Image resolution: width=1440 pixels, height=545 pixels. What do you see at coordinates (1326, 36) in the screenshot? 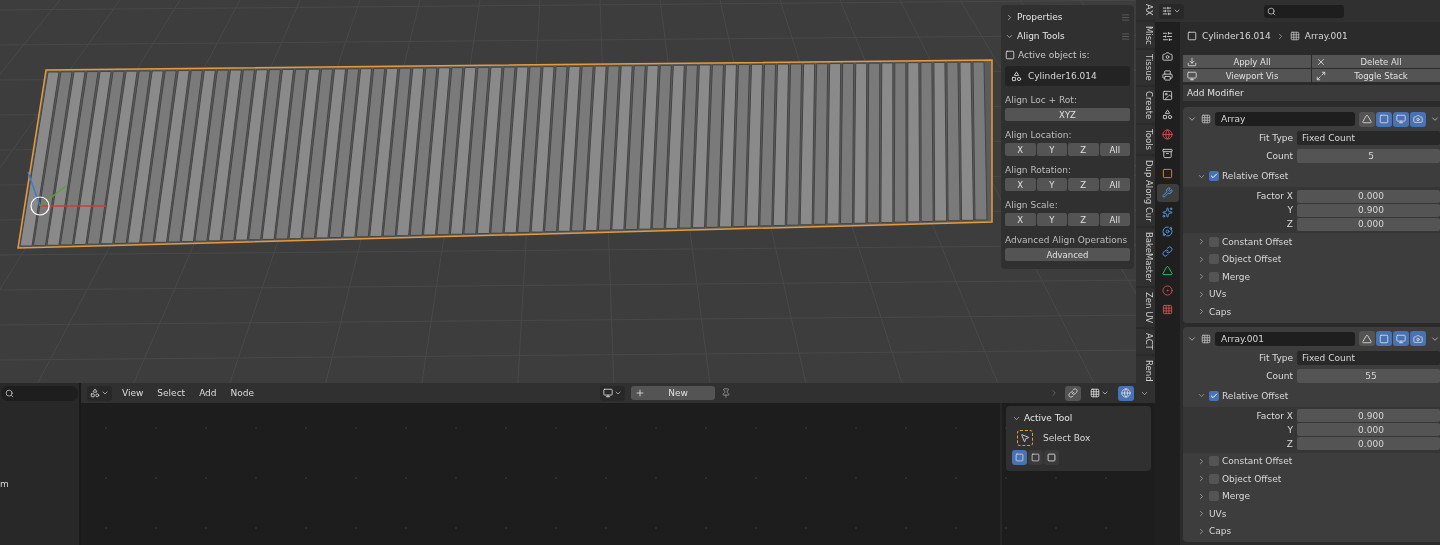
I see `breadcrumb-item: Array.001` at bounding box center [1326, 36].